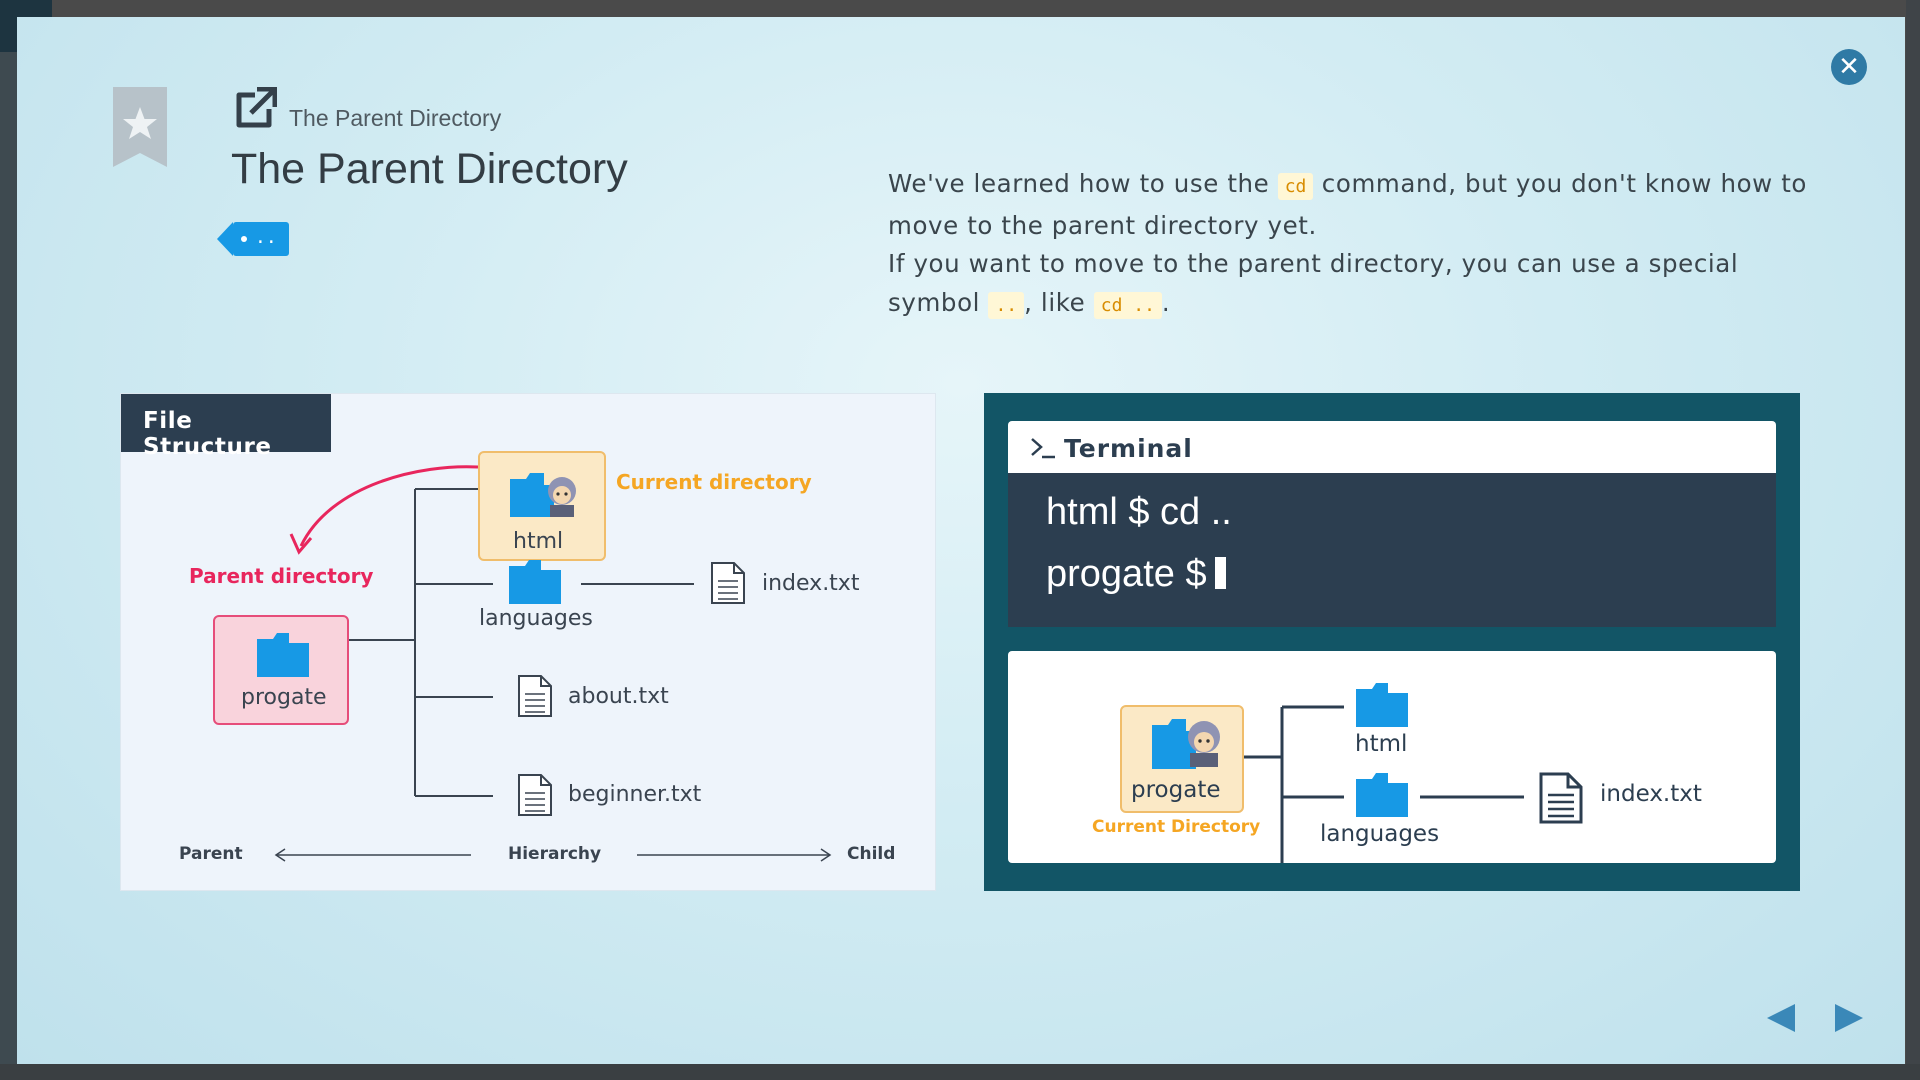  I want to click on backdrop-left, so click(9, 540).